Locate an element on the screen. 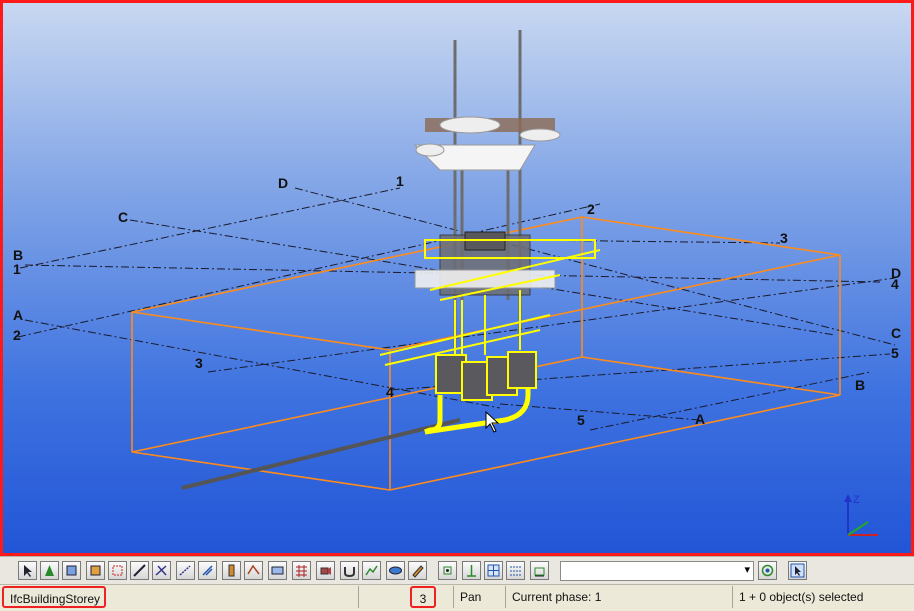 The image size is (914, 611). grid-label-B-right: B is located at coordinates (860, 385).